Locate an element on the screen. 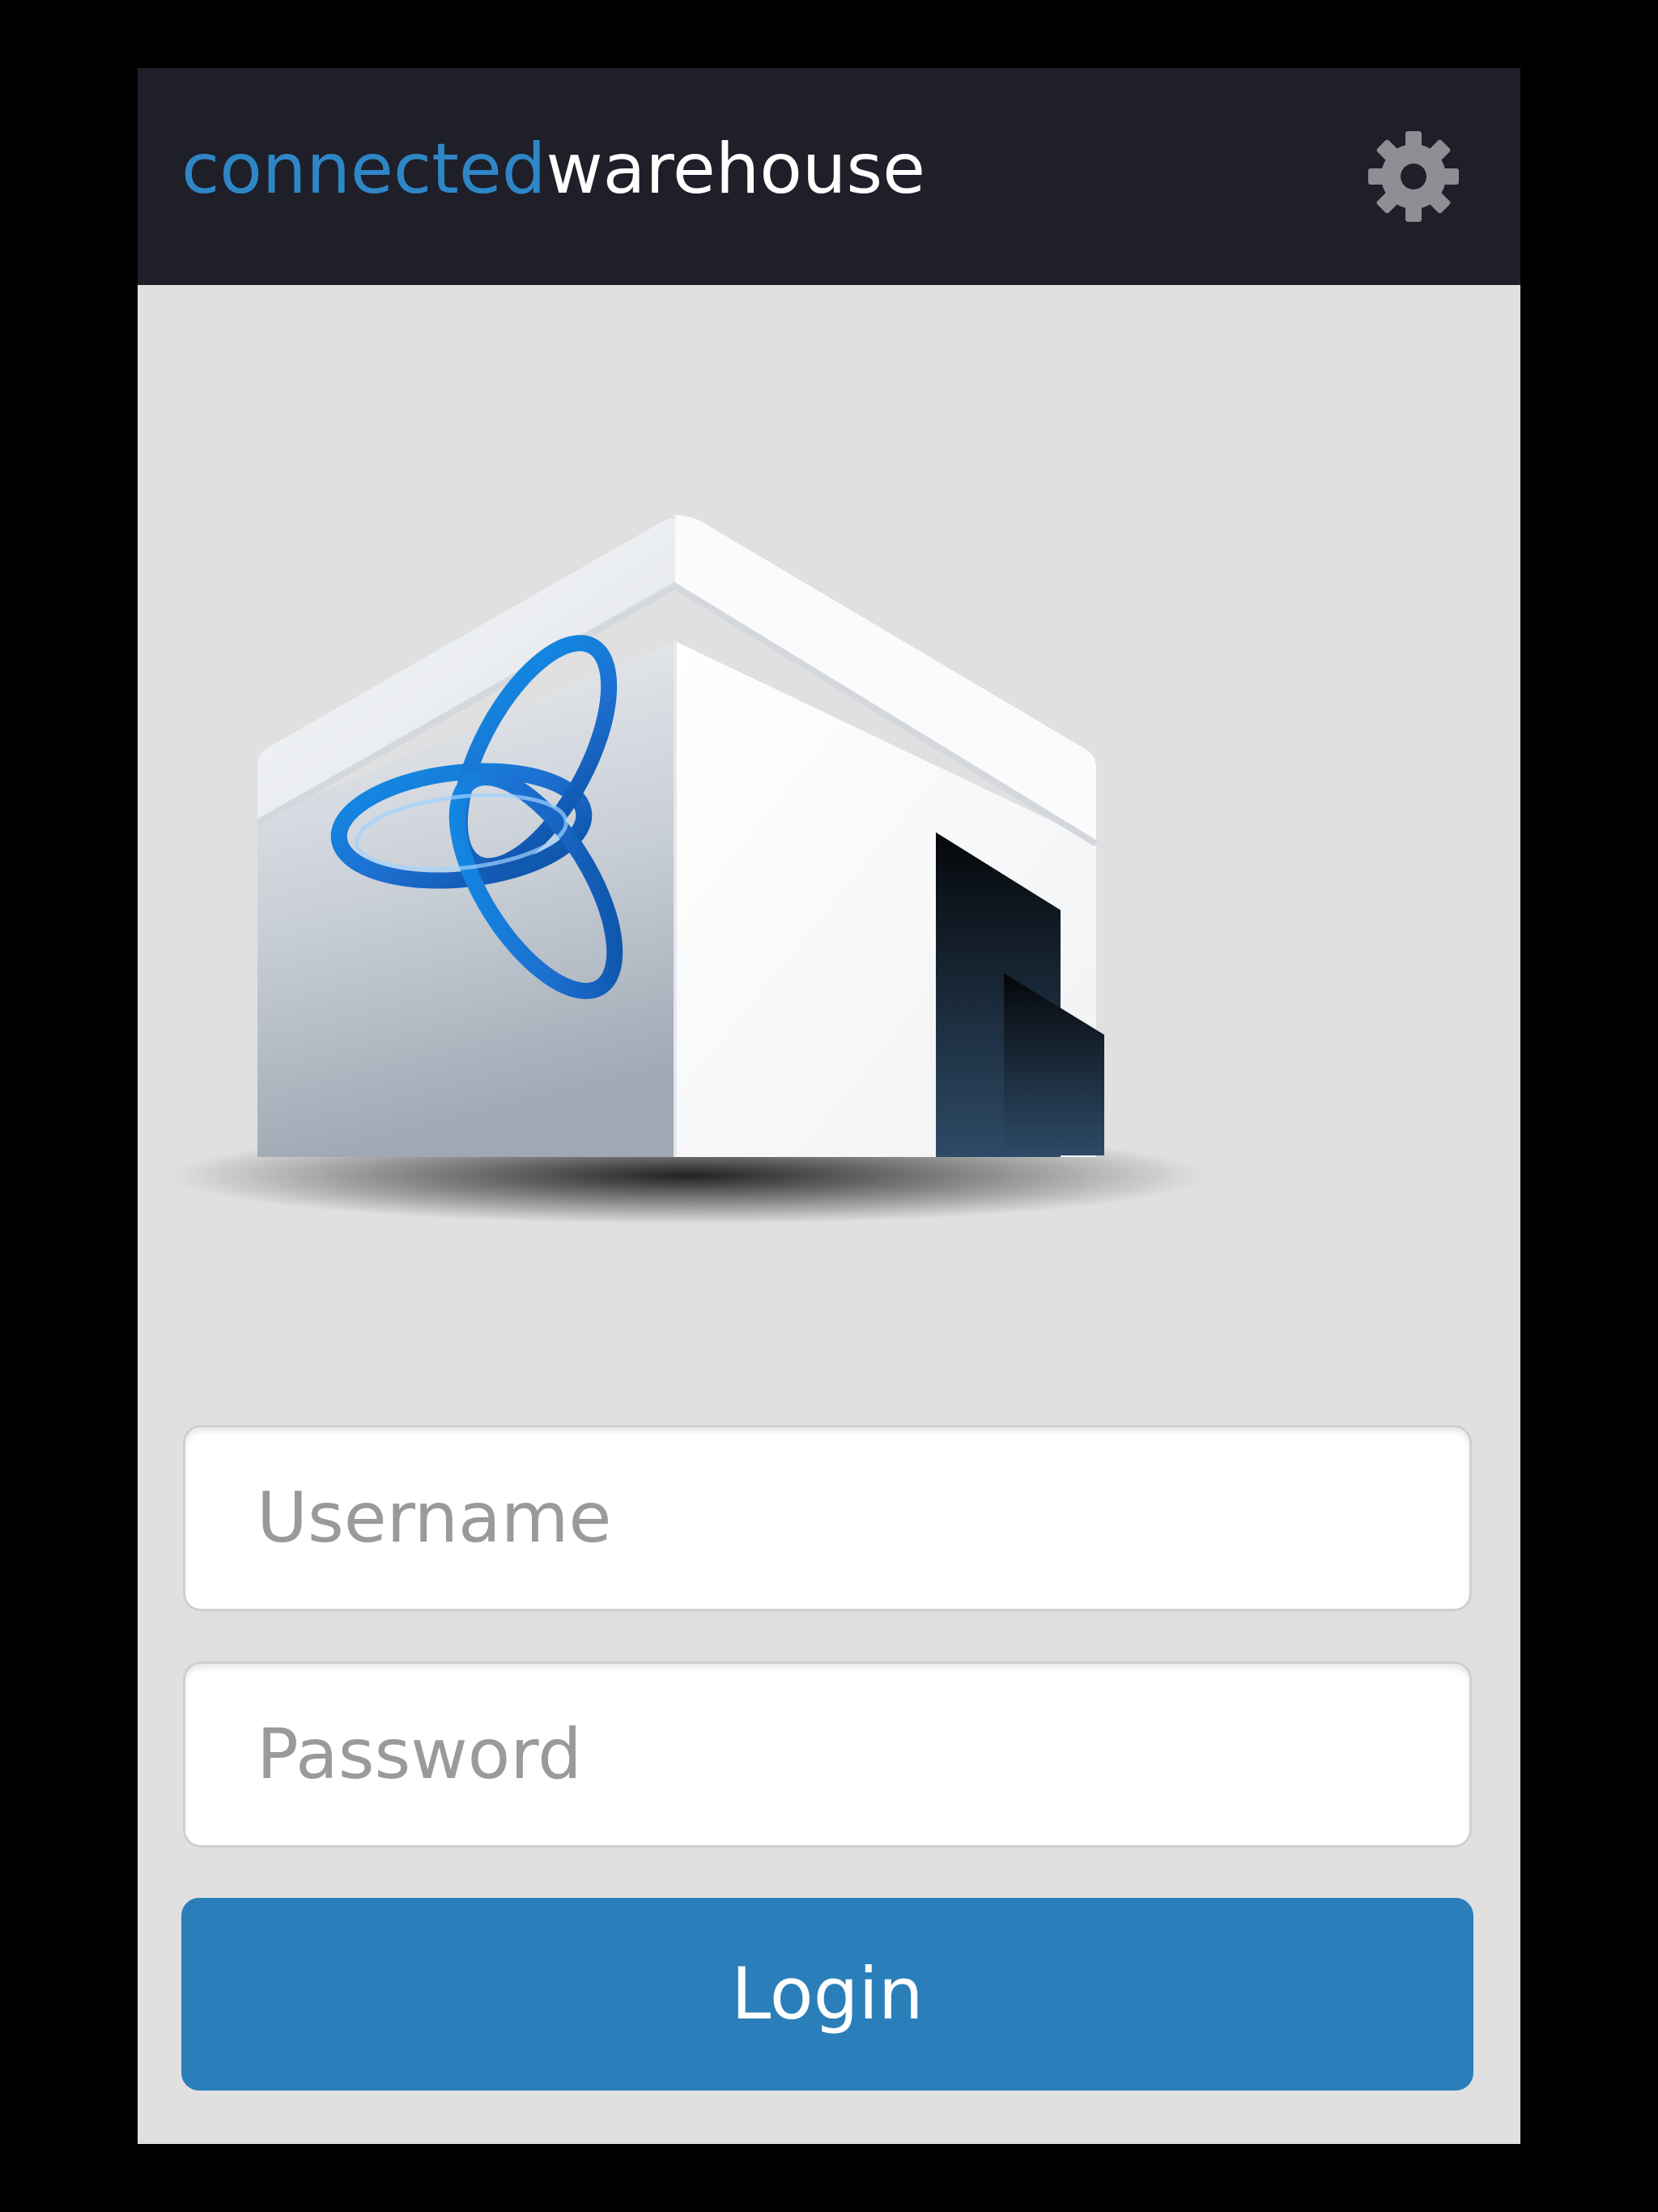 Image resolution: width=1658 pixels, height=2212 pixels. username-field is located at coordinates (827, 1518).